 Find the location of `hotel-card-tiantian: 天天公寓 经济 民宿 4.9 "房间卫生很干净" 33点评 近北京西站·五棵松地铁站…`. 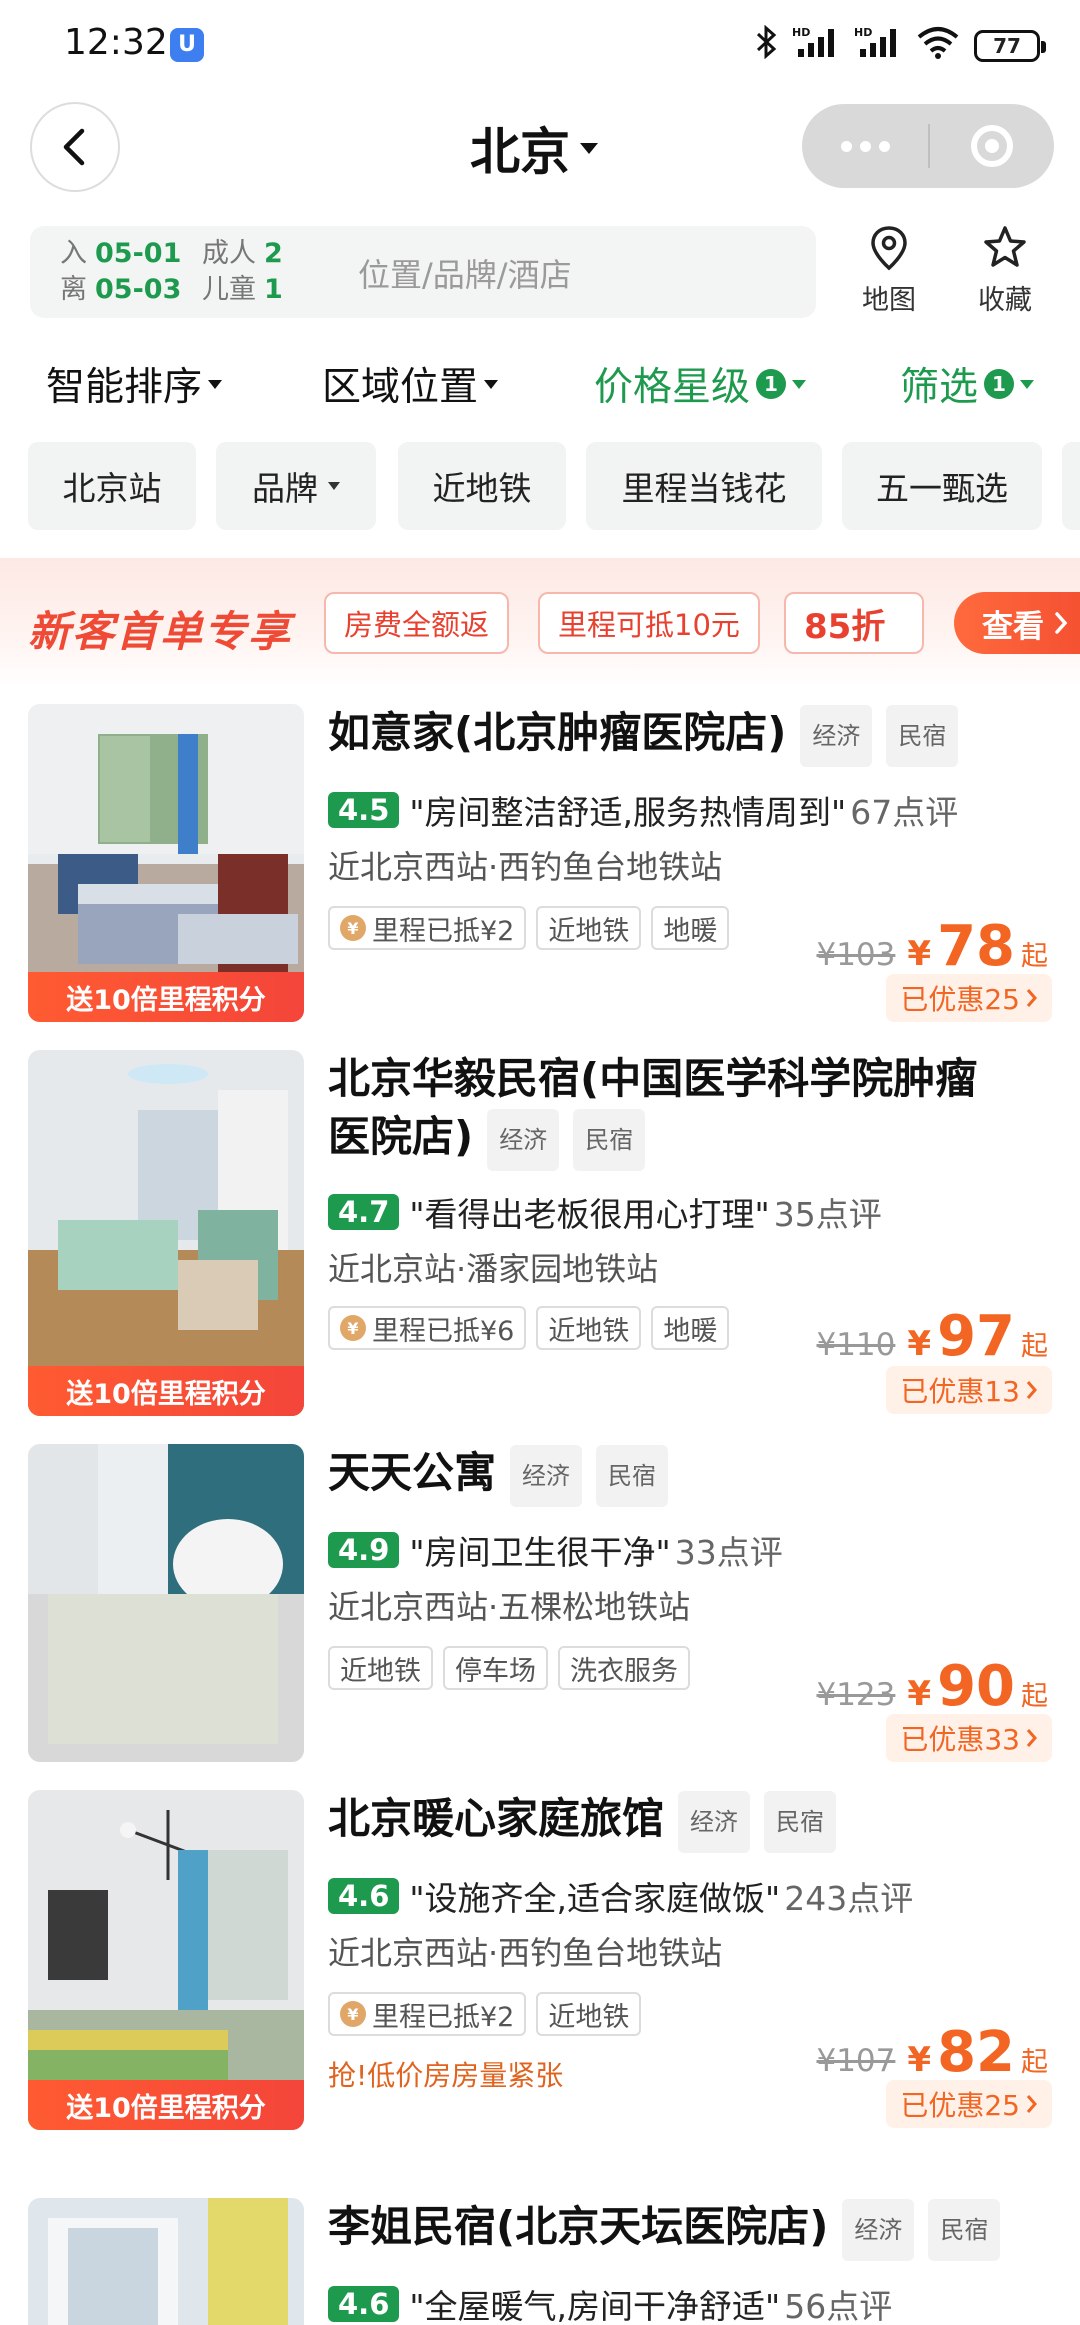

hotel-card-tiantian: 天天公寓 经济 民宿 4.9 "房间卫生很干净" 33点评 近北京西站·五棵松地铁站… is located at coordinates (540, 1603).